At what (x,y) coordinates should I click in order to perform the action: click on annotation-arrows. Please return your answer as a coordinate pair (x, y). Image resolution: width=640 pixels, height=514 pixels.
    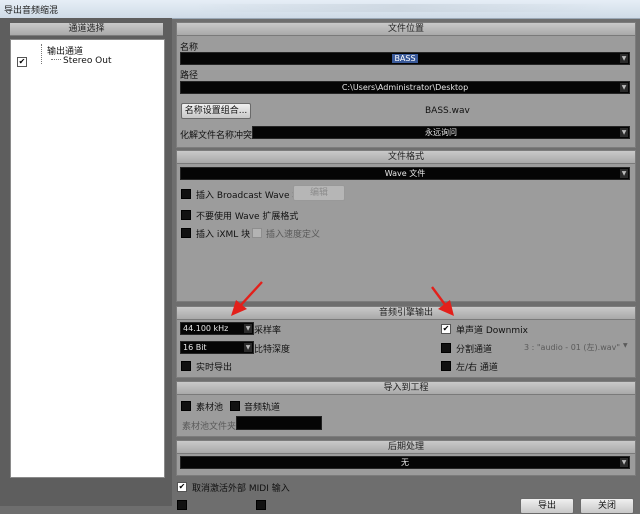
    Looking at the image, I should click on (342, 298).